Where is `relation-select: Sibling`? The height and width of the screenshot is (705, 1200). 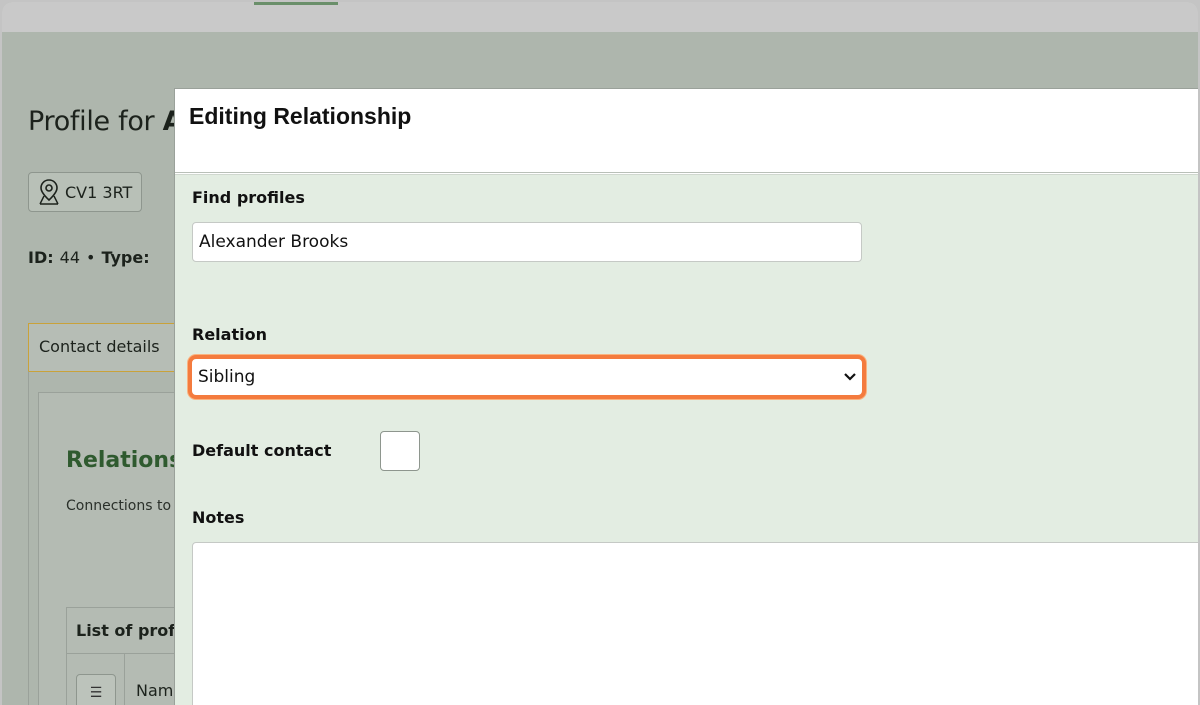
relation-select: Sibling is located at coordinates (527, 377).